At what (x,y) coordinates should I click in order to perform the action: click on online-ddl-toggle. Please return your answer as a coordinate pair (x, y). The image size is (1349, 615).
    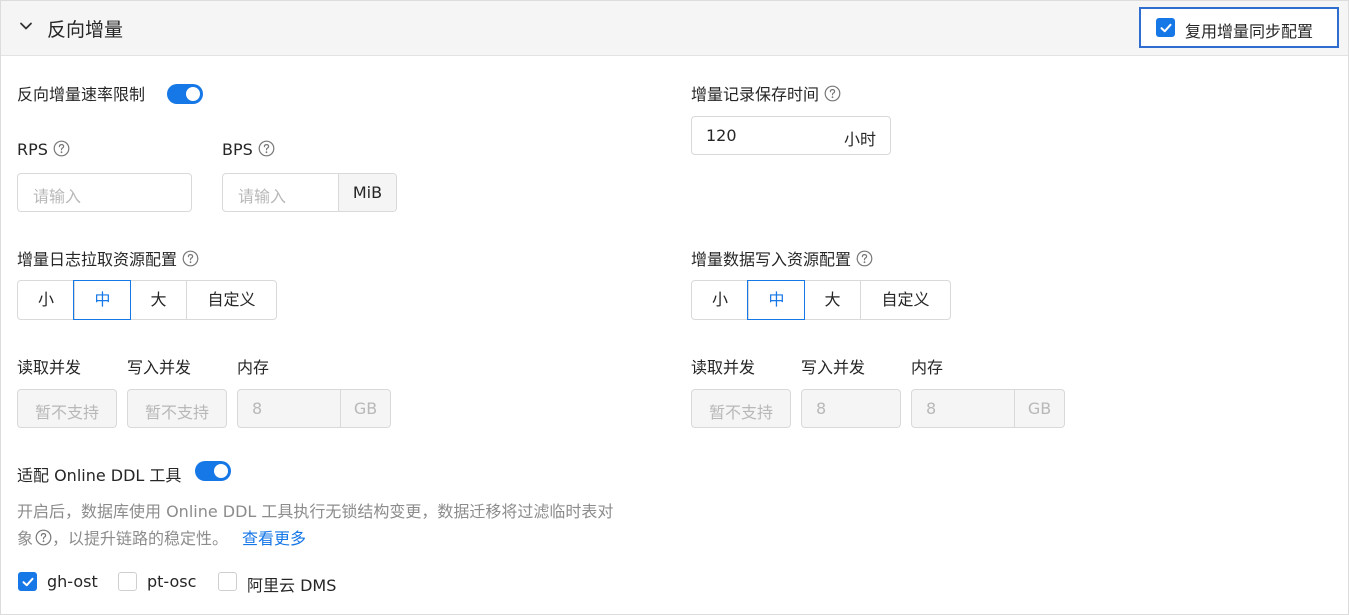
    Looking at the image, I should click on (213, 471).